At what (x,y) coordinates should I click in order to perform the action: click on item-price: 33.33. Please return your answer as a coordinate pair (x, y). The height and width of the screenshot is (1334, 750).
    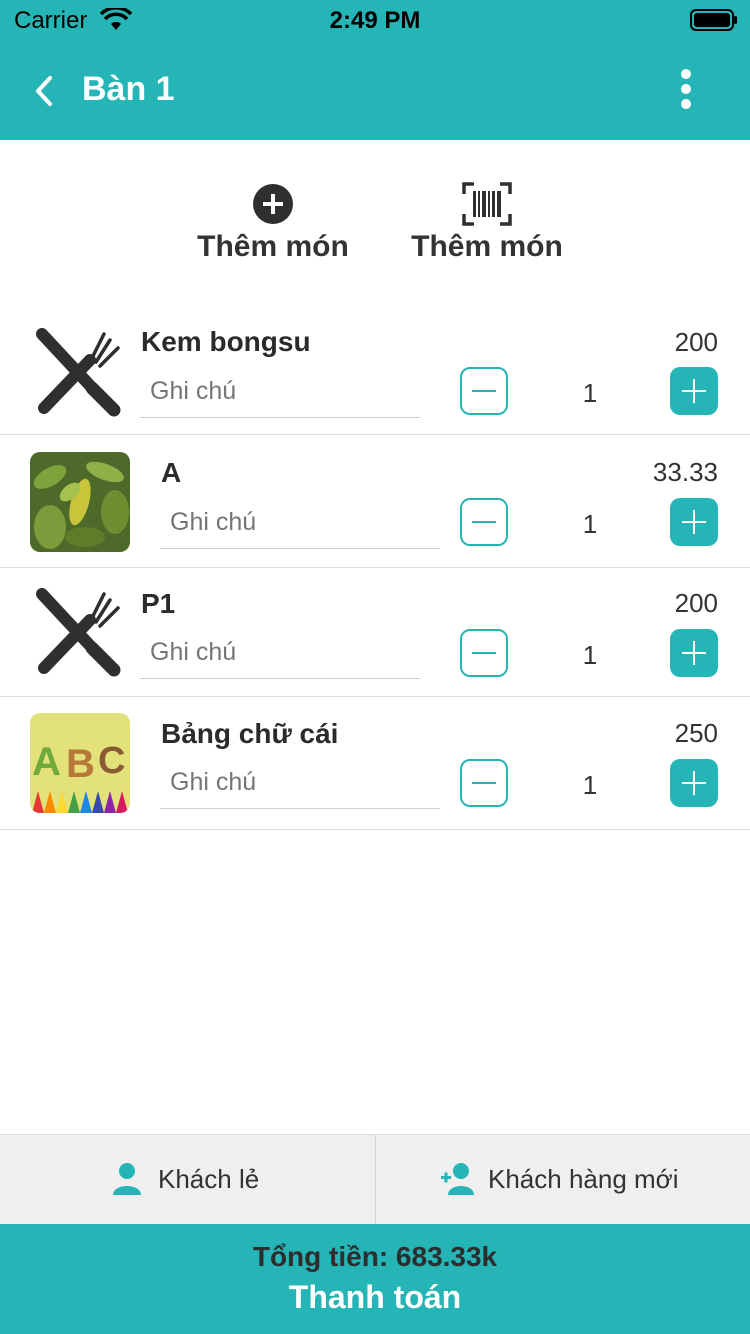
    Looking at the image, I should click on (685, 472).